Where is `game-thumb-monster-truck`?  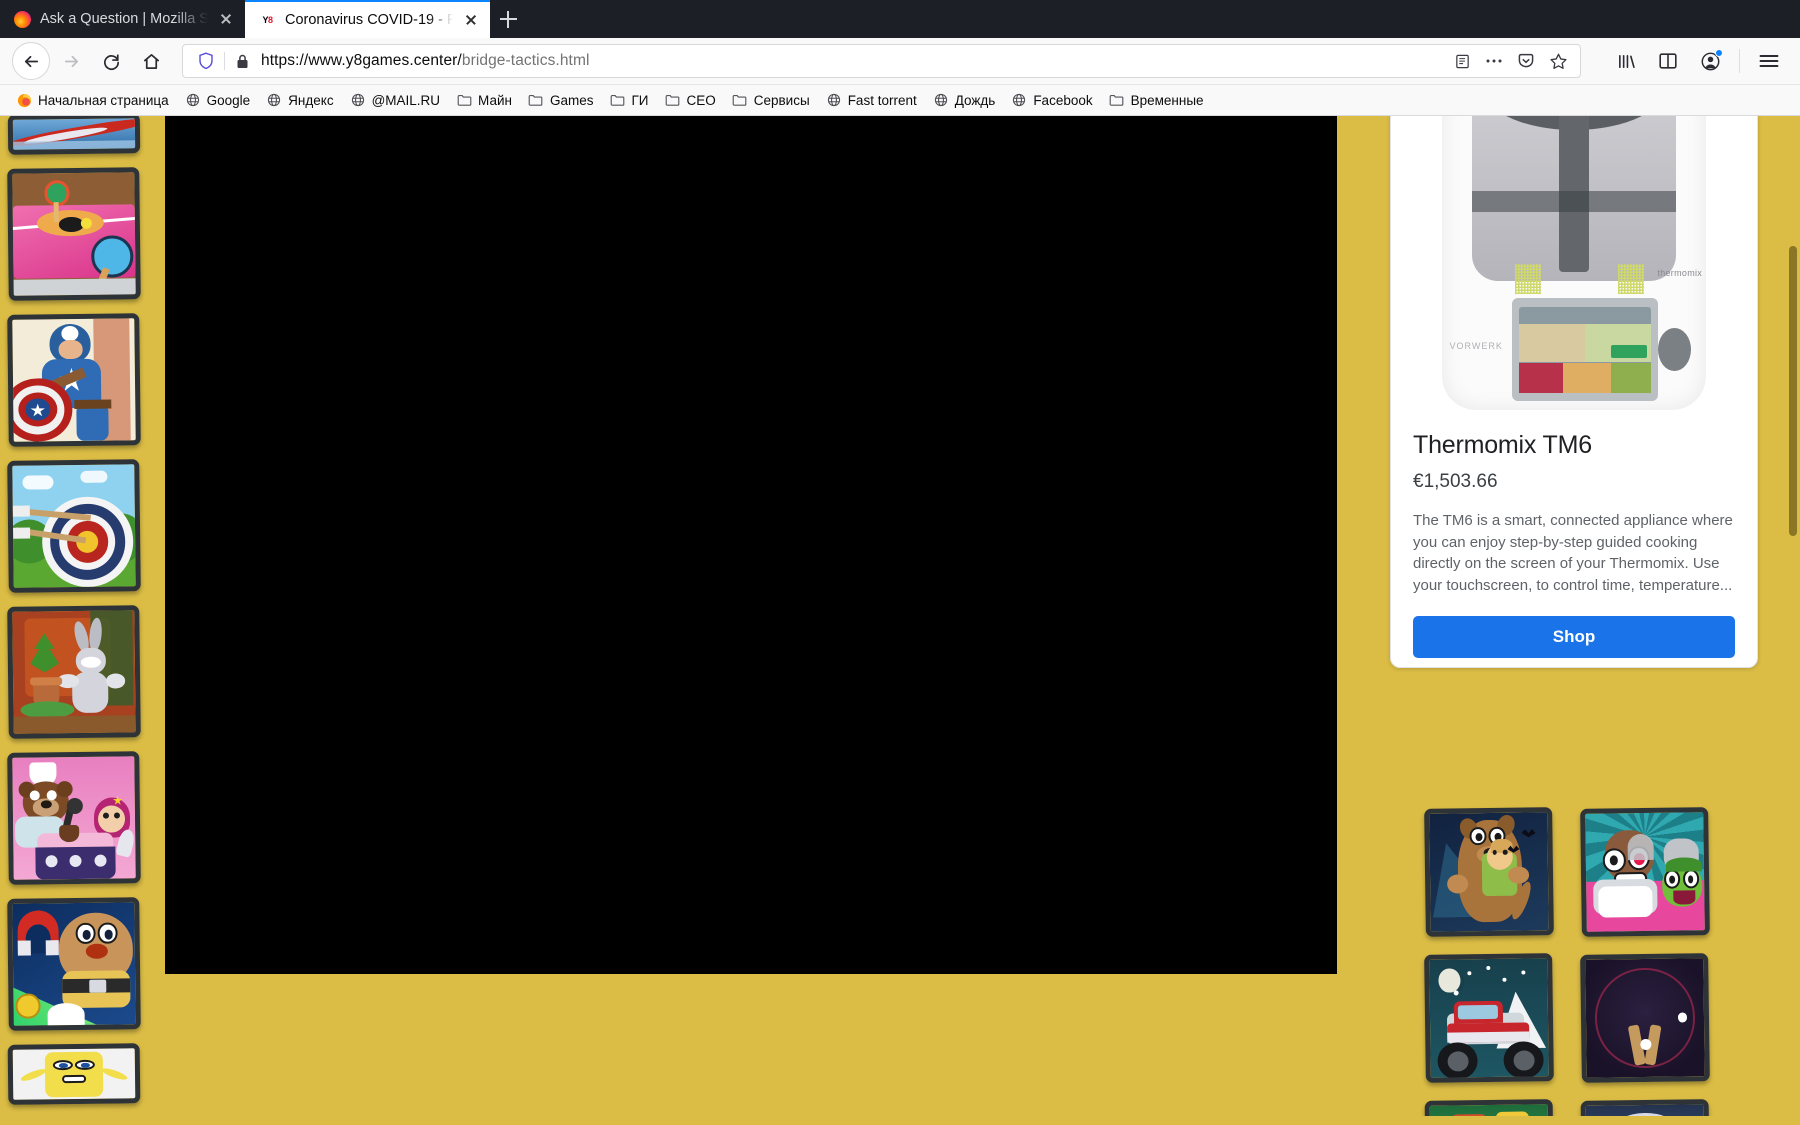 game-thumb-monster-truck is located at coordinates (1489, 1018).